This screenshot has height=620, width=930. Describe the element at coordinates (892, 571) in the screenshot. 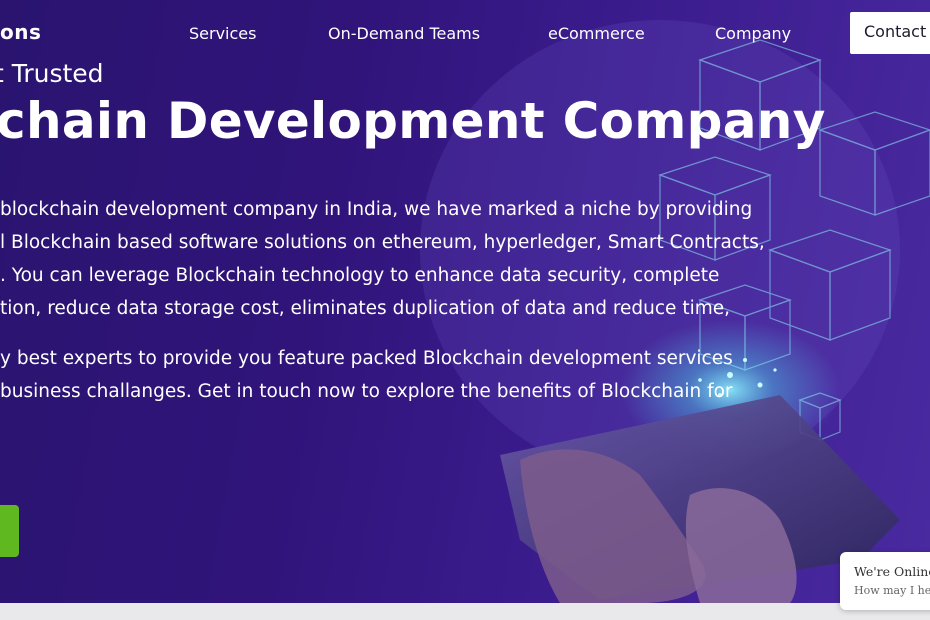

I see `chat-title: We're Online!` at that location.